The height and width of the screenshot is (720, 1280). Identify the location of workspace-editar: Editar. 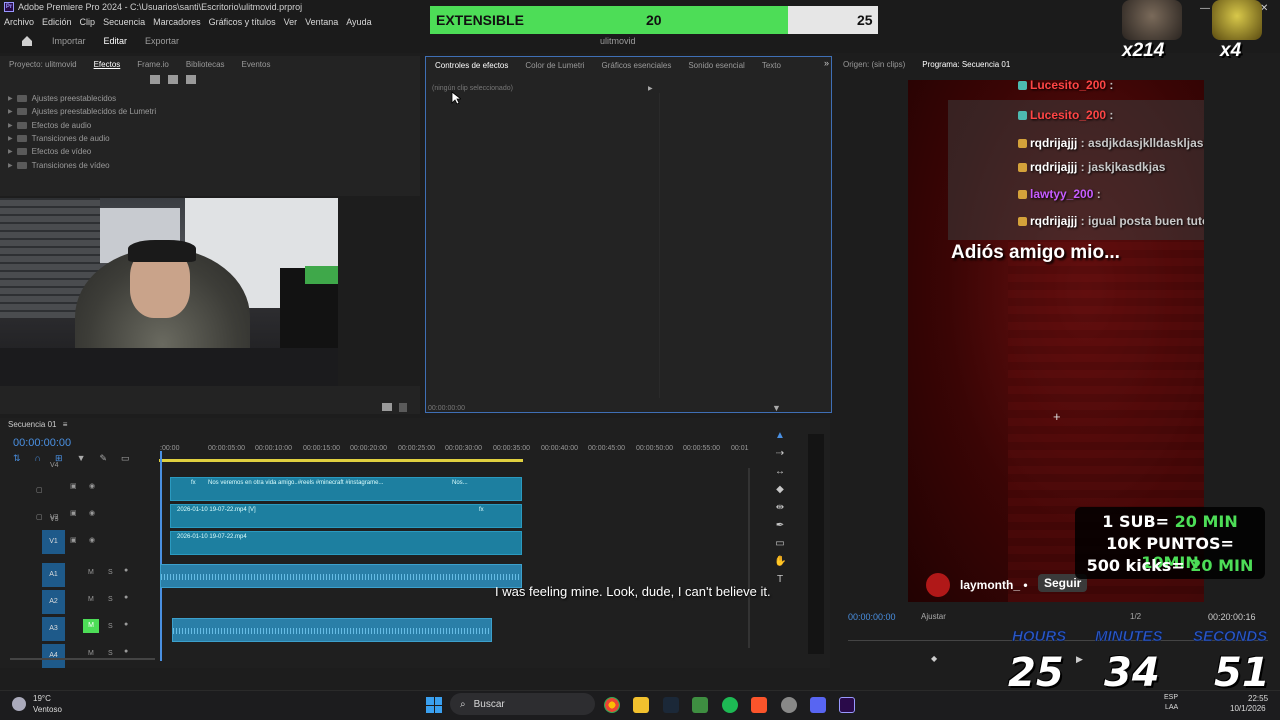
(116, 41).